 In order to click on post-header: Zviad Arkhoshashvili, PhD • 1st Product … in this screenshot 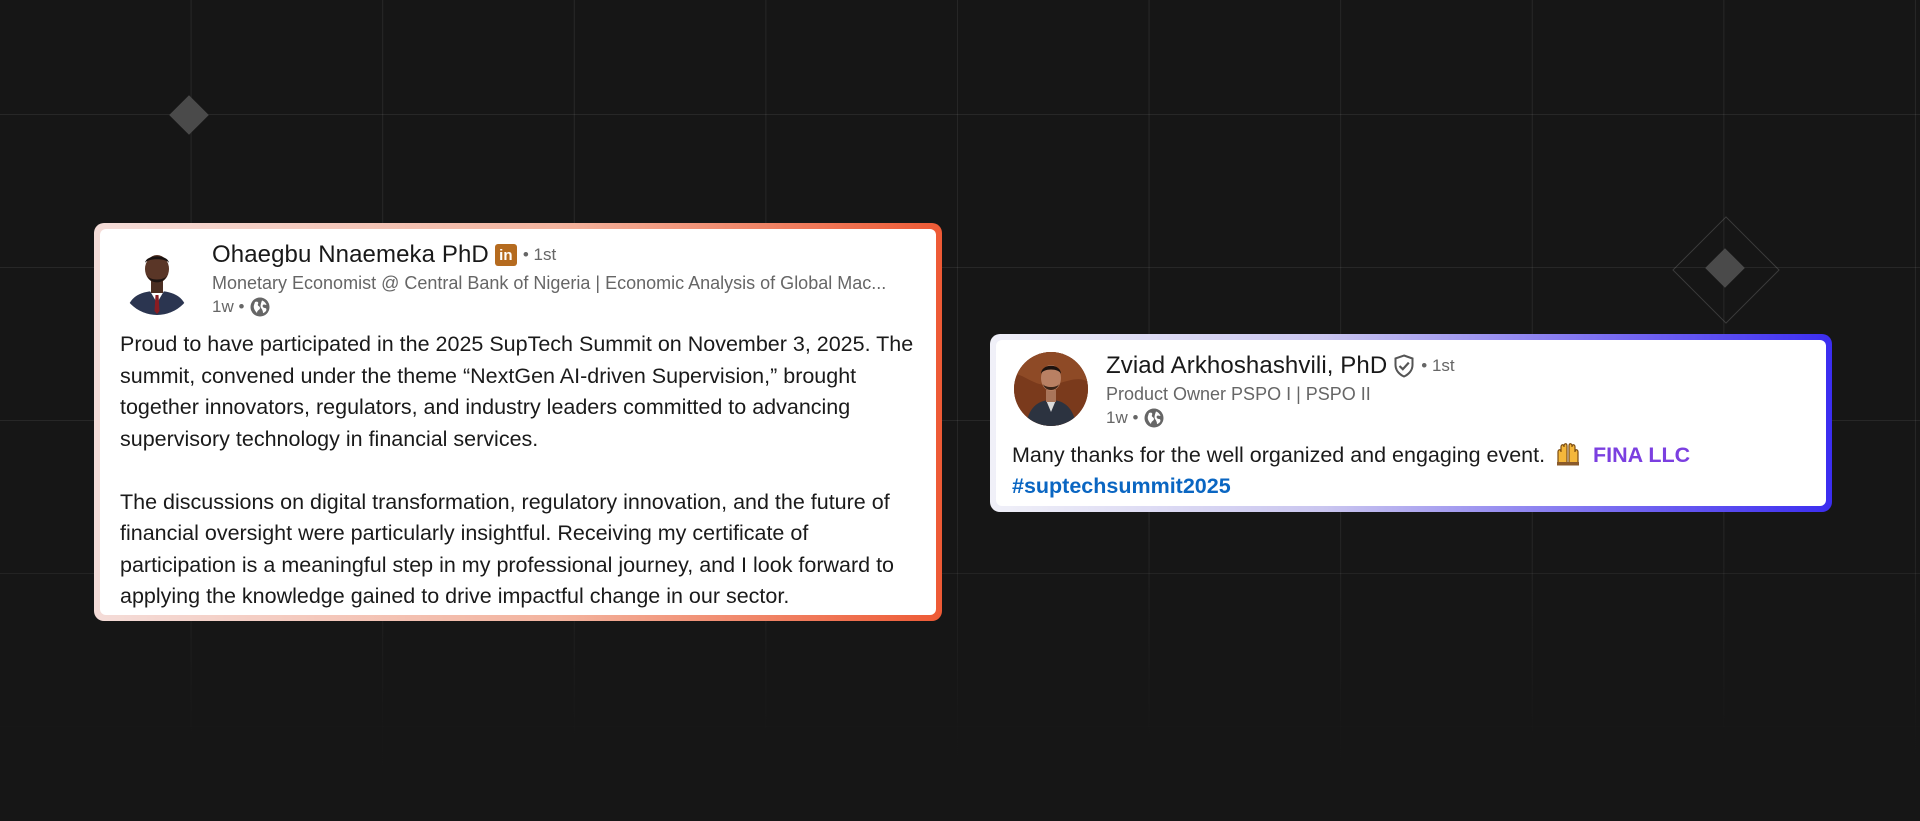, I will do `click(1411, 390)`.